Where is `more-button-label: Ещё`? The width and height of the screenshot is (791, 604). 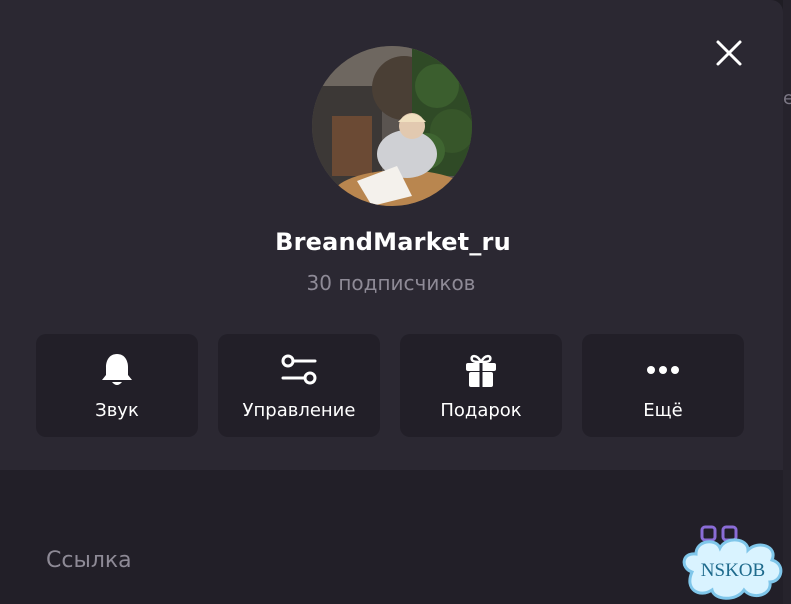 more-button-label: Ещё is located at coordinates (663, 410).